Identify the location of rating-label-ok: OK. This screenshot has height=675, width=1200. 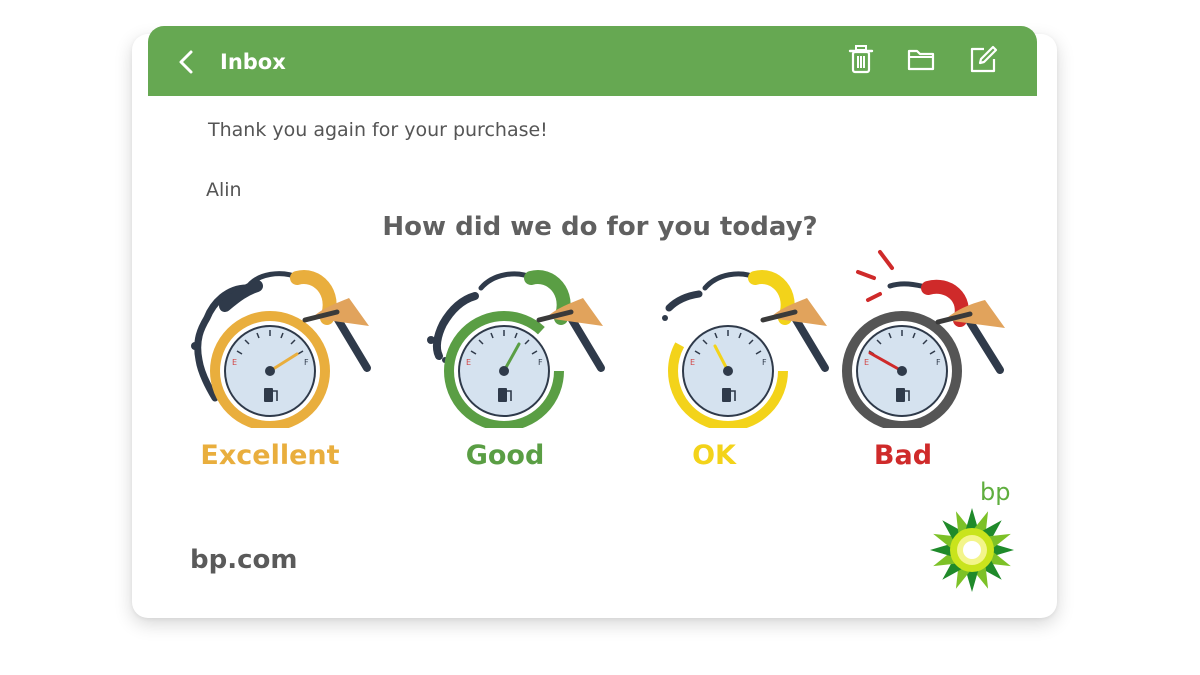
(714, 455).